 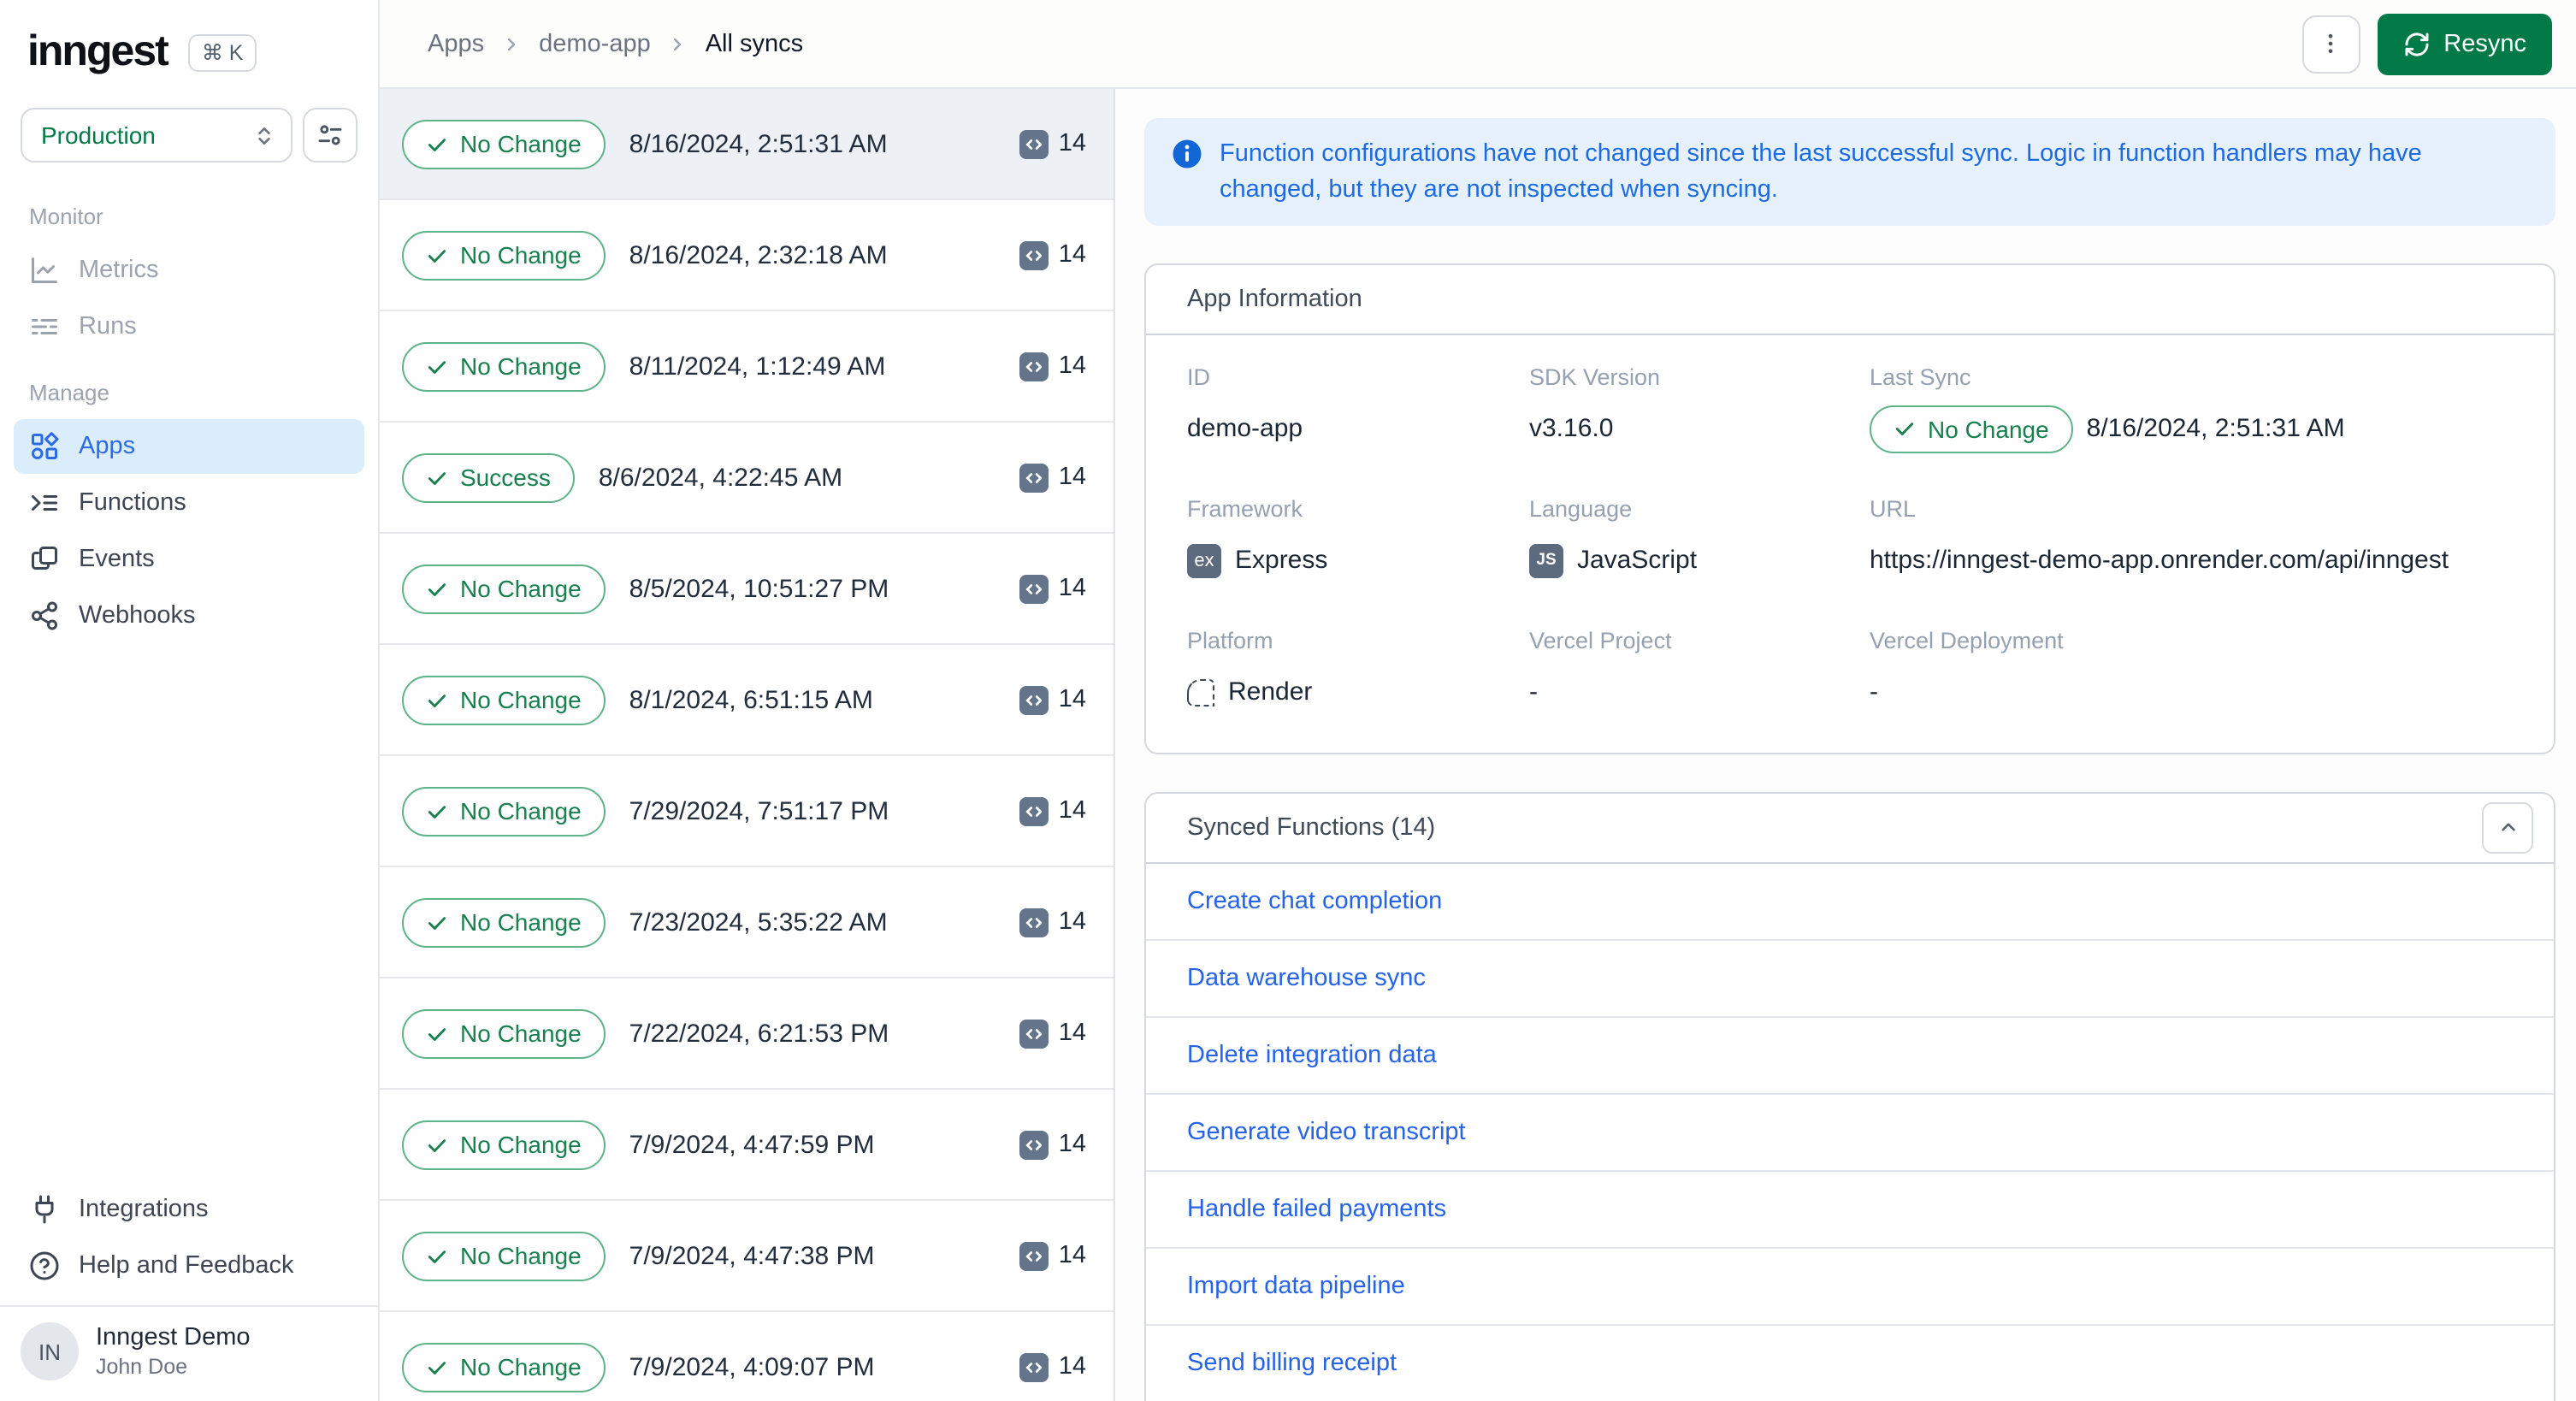 What do you see at coordinates (189, 326) in the screenshot?
I see `sidebar-item-runs: Runs` at bounding box center [189, 326].